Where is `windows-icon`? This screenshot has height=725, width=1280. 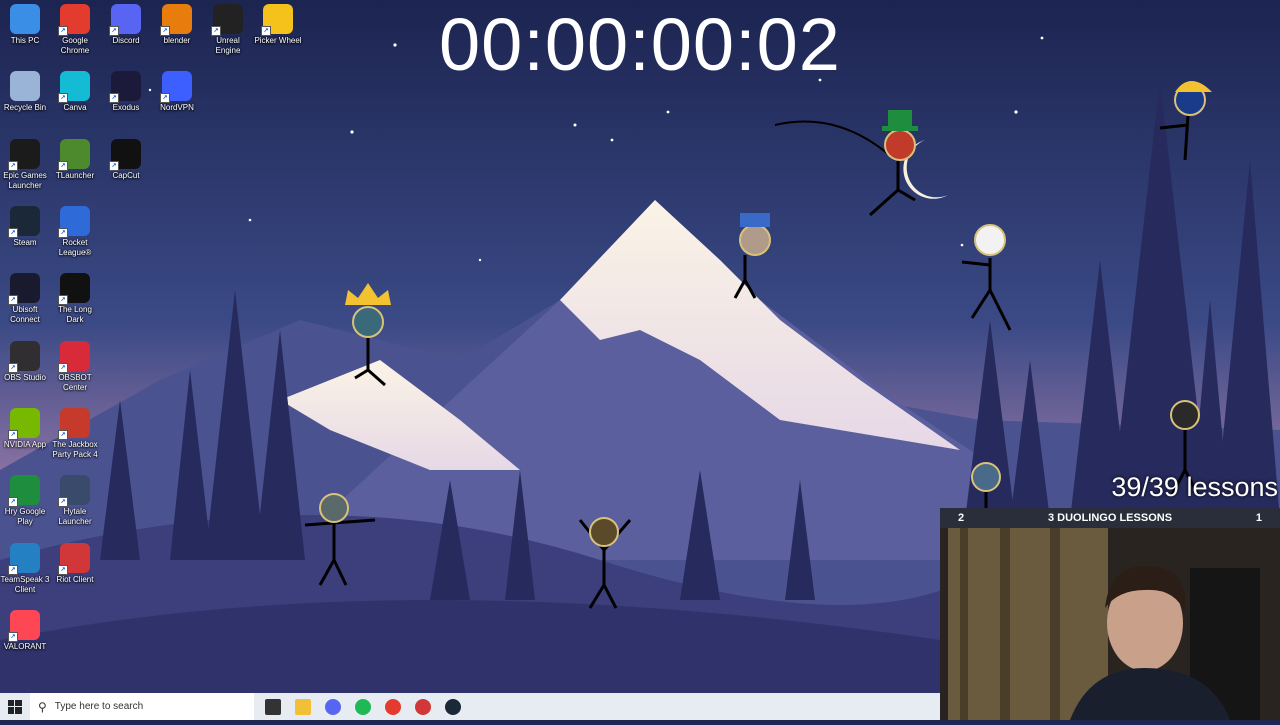
windows-icon is located at coordinates (15, 706).